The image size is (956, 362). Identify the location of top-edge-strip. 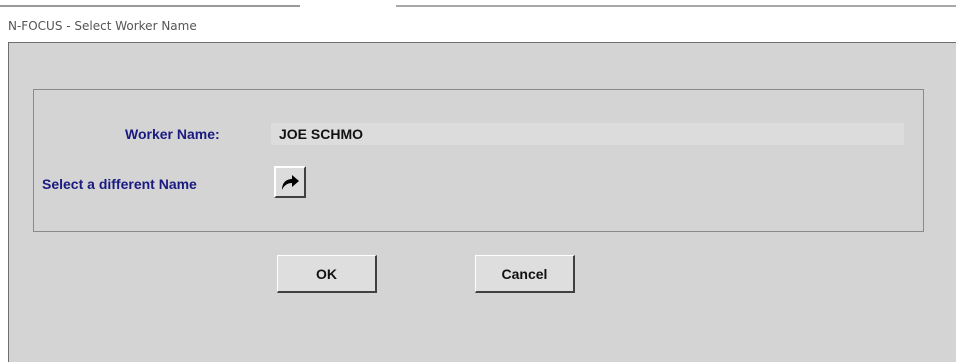
(478, 4).